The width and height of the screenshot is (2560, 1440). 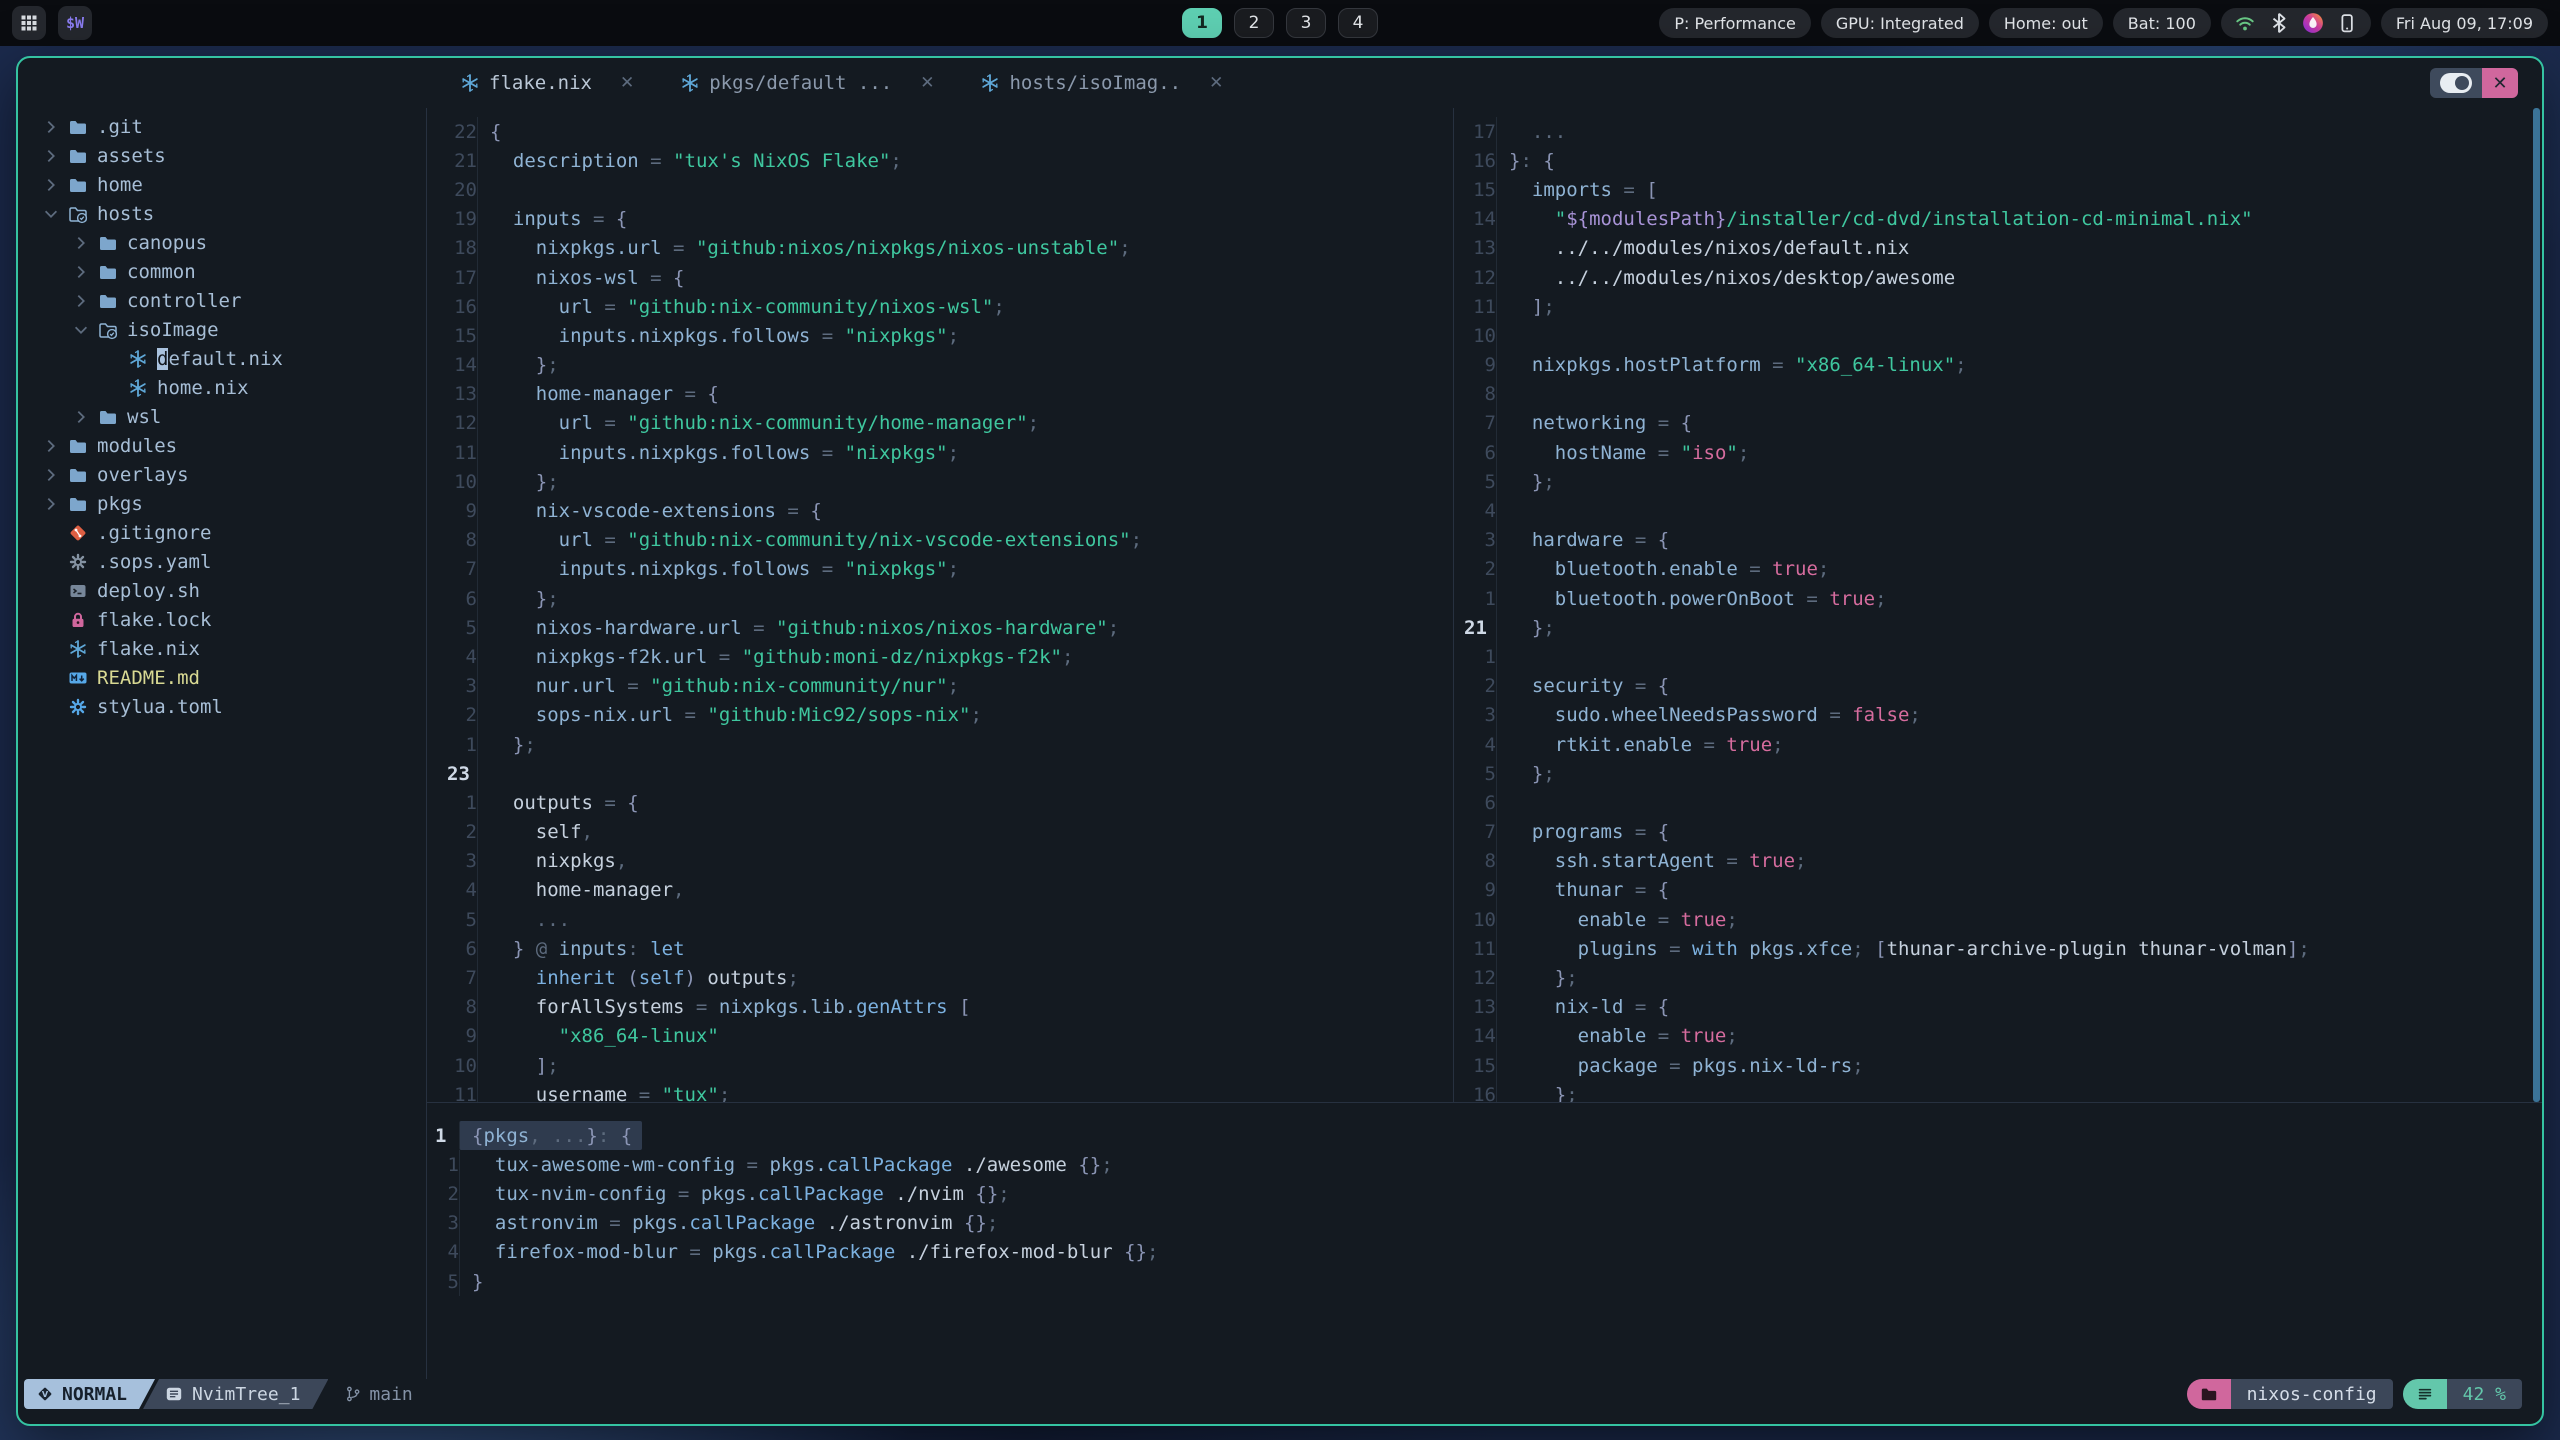 What do you see at coordinates (1899, 23) in the screenshot?
I see `status-pill: GPU: Integrated` at bounding box center [1899, 23].